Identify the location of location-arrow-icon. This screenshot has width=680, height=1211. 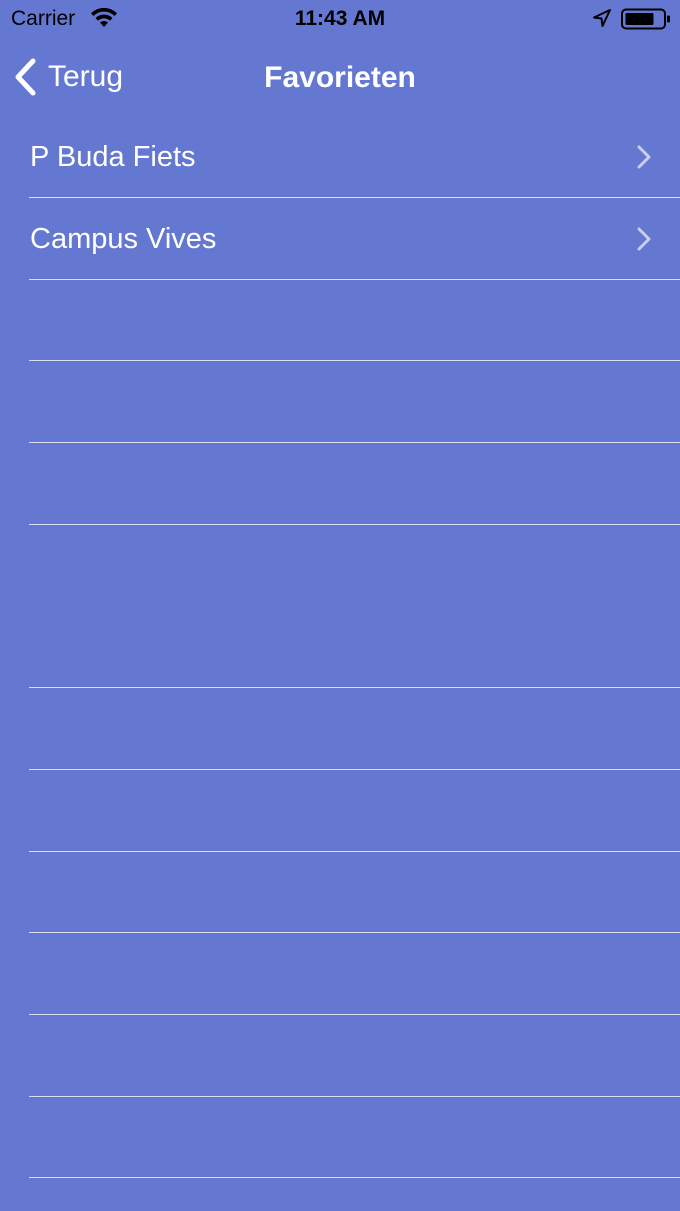
(602, 18).